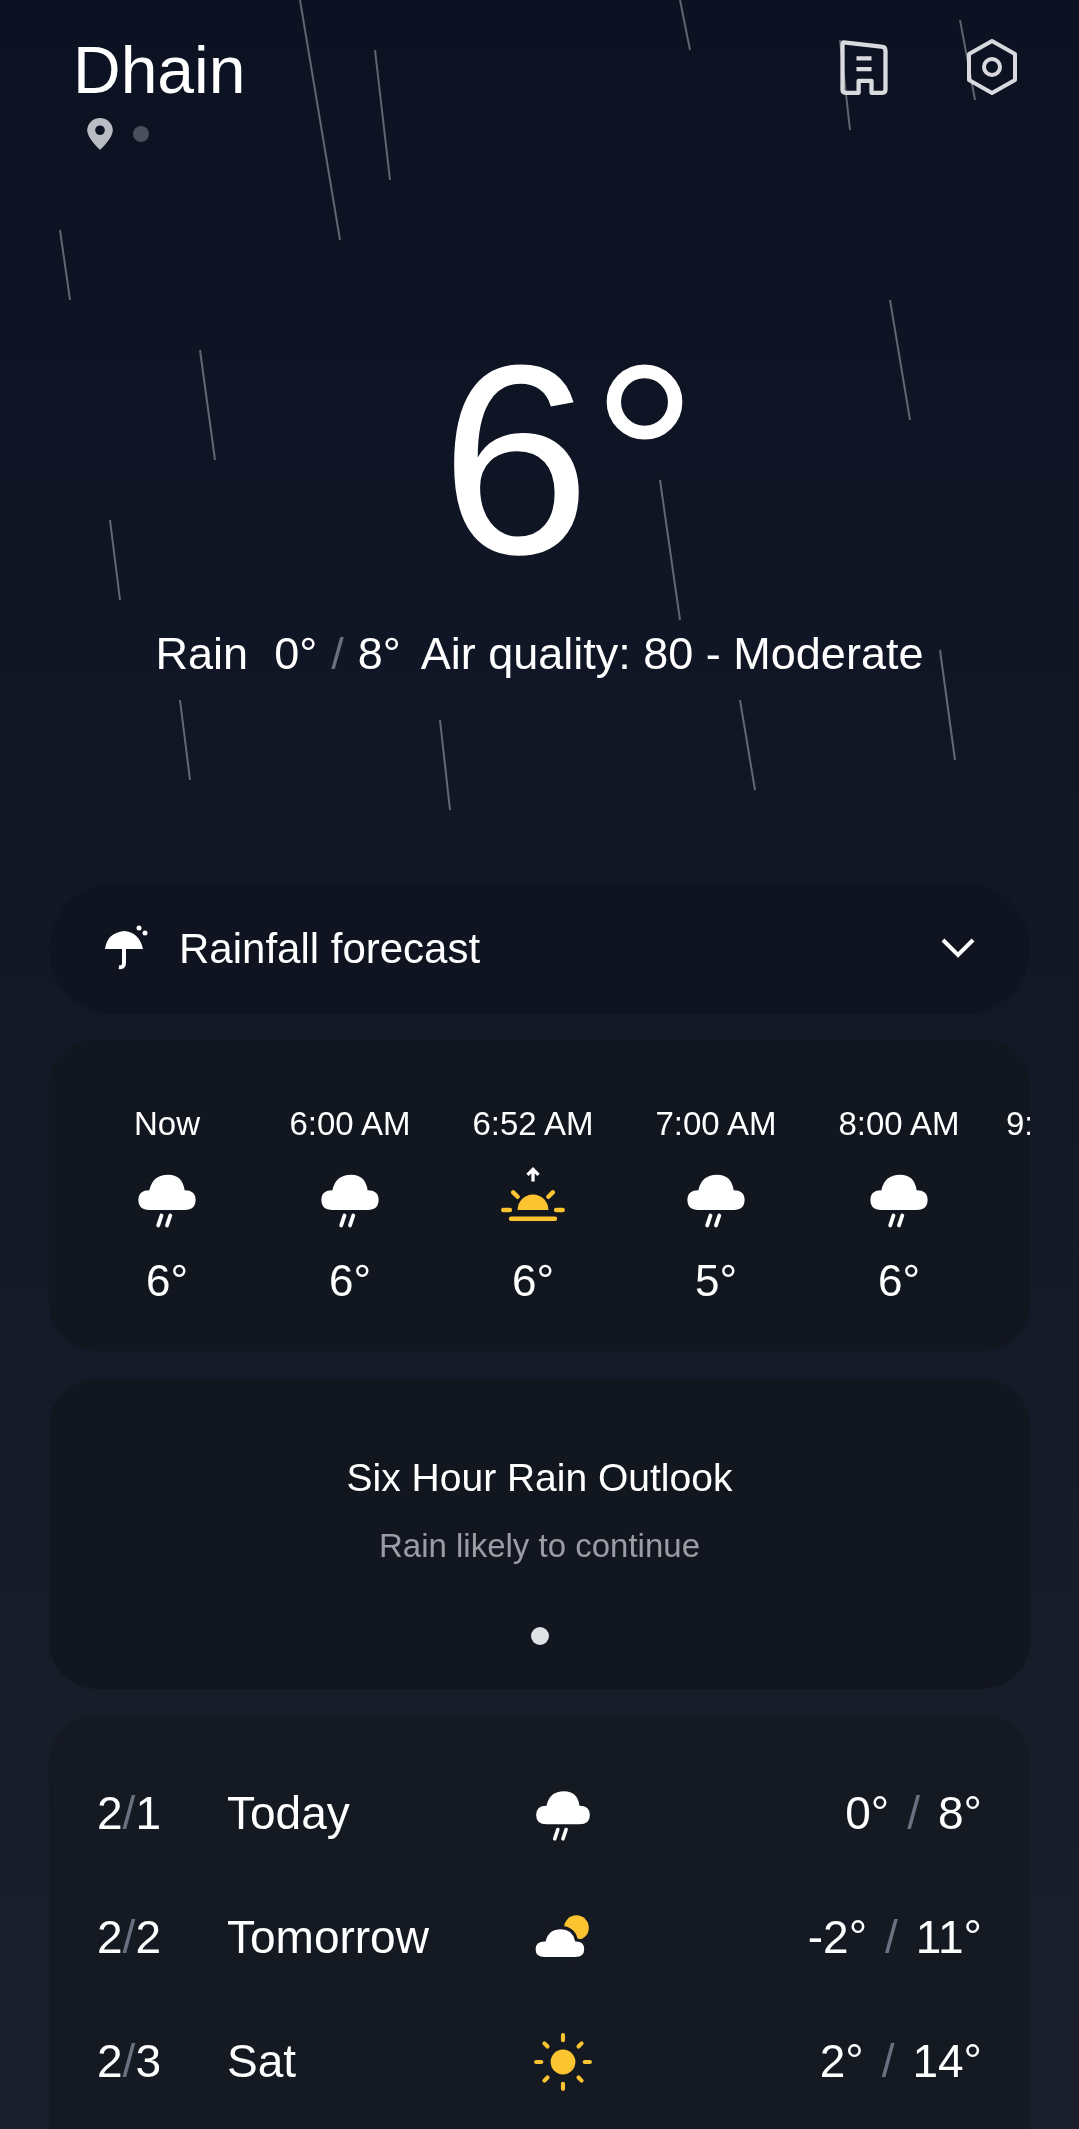  What do you see at coordinates (148, 1937) in the screenshot?
I see `date-day: 2` at bounding box center [148, 1937].